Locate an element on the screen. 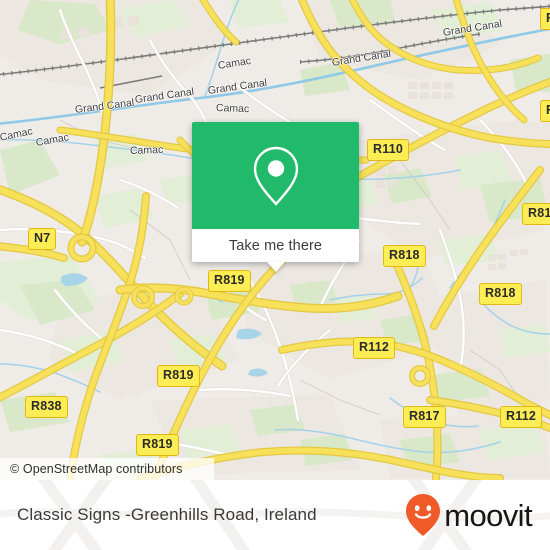 The width and height of the screenshot is (550, 550). location-pin-icon is located at coordinates (275, 176).